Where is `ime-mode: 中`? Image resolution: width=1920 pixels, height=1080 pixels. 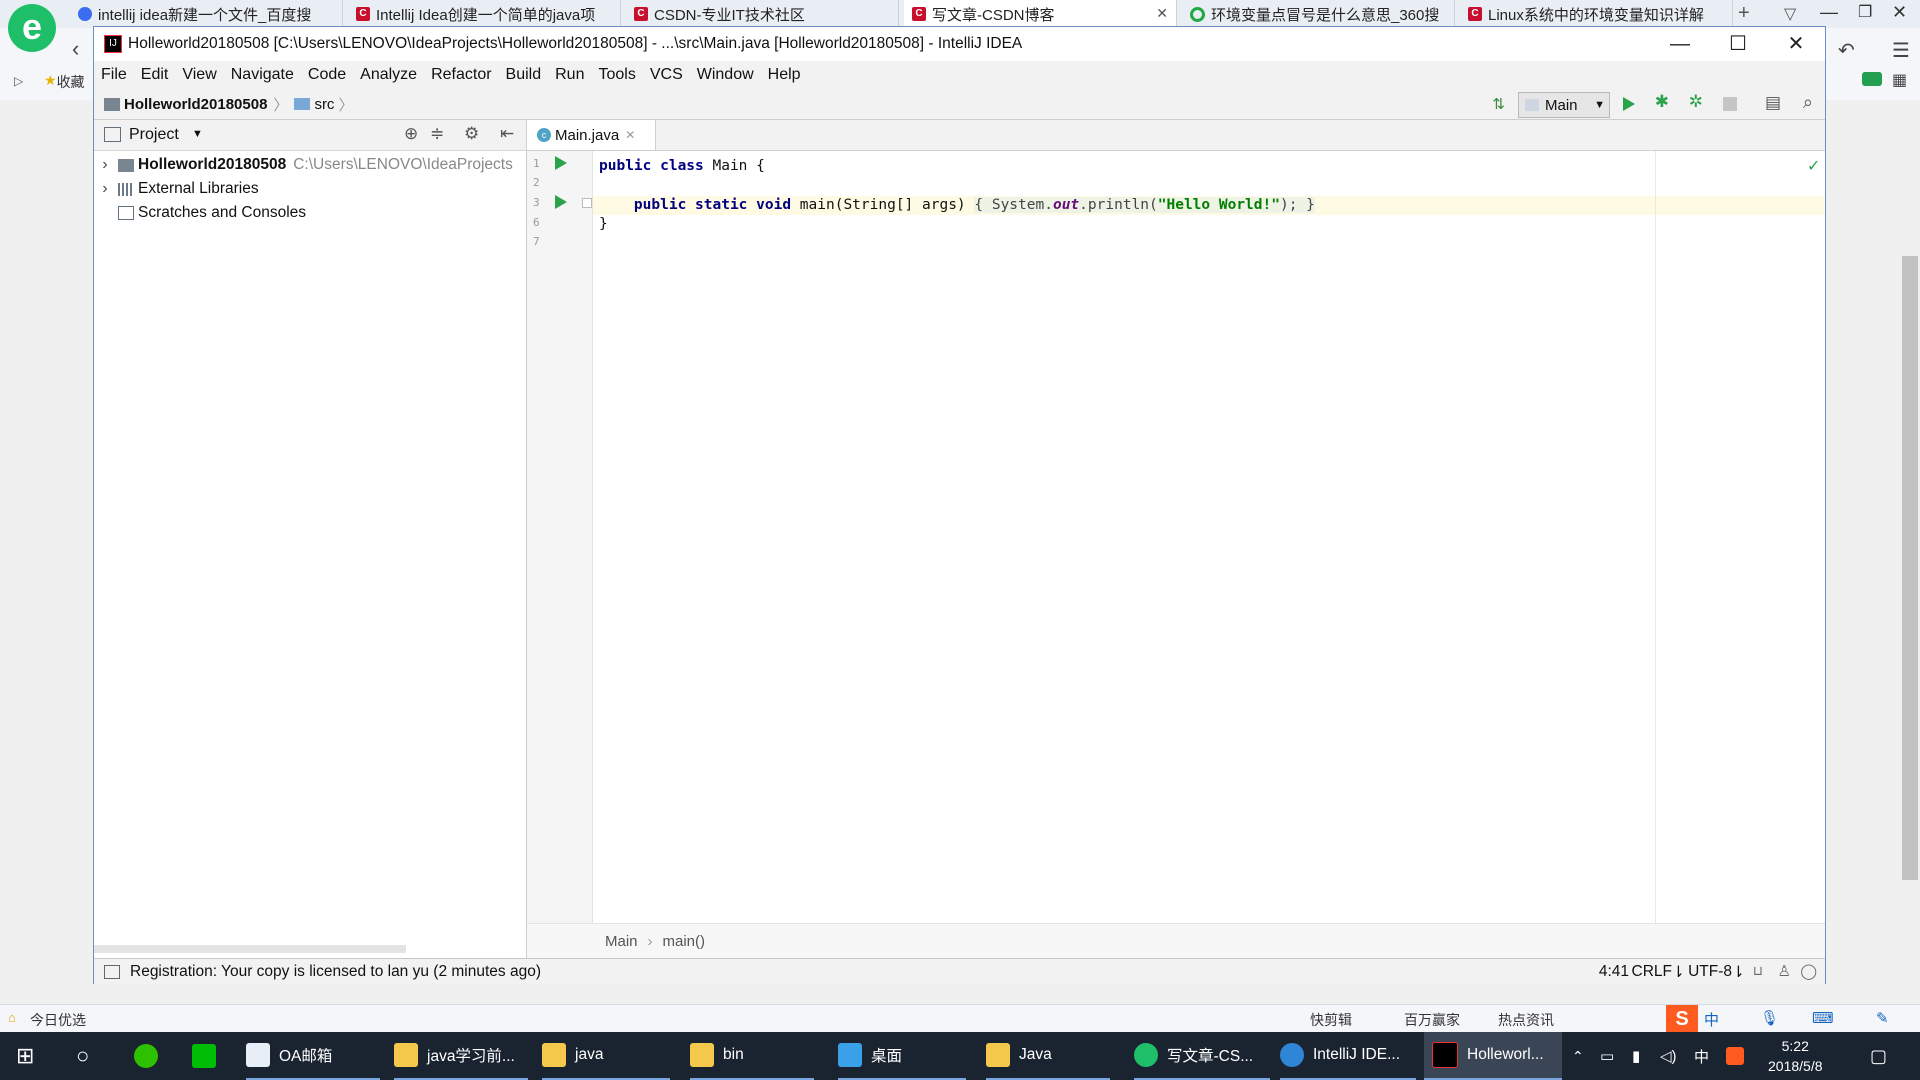
ime-mode: 中 is located at coordinates (1711, 1019).